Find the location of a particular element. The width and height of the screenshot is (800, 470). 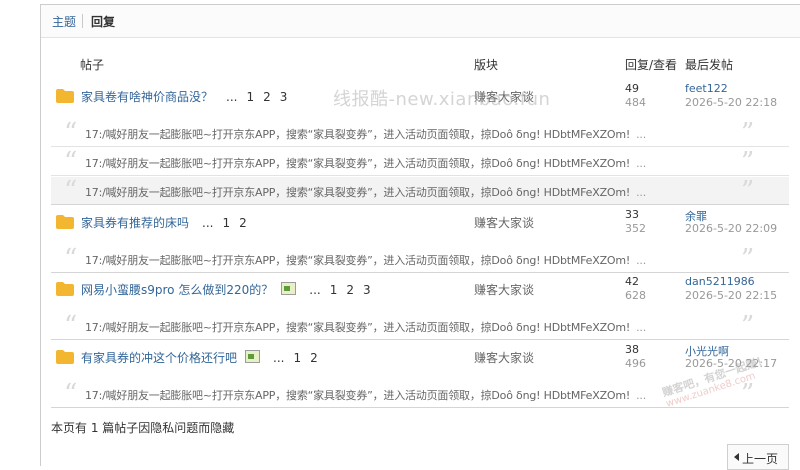

thread-title-area: 家具卷有啥神价商品没？... 1 2 3 is located at coordinates (184, 96).